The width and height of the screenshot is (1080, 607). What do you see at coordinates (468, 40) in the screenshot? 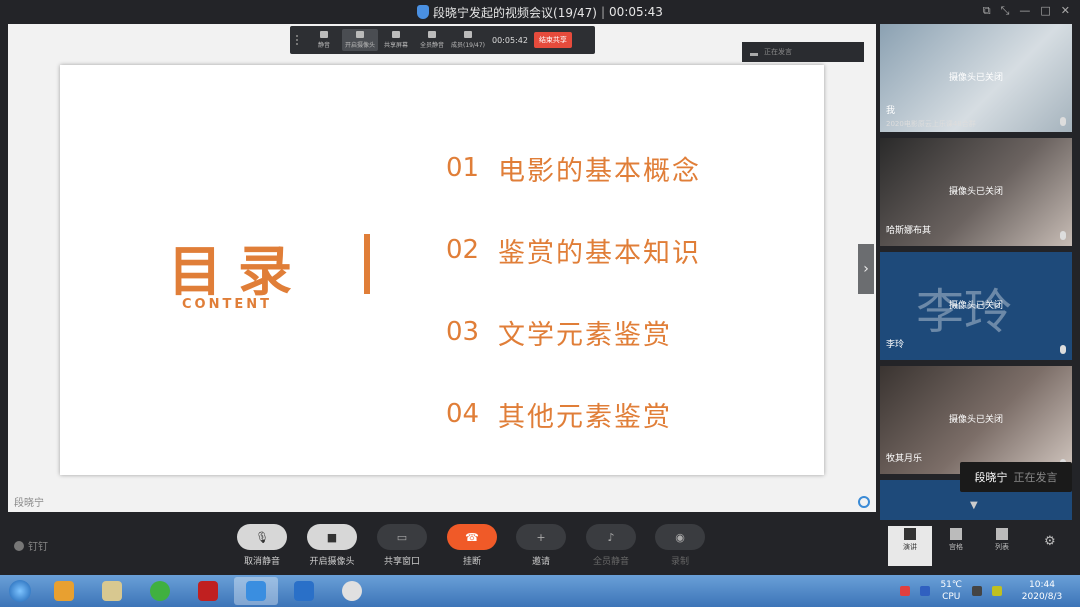
I see `float-members-button: 成员(19/47)` at bounding box center [468, 40].